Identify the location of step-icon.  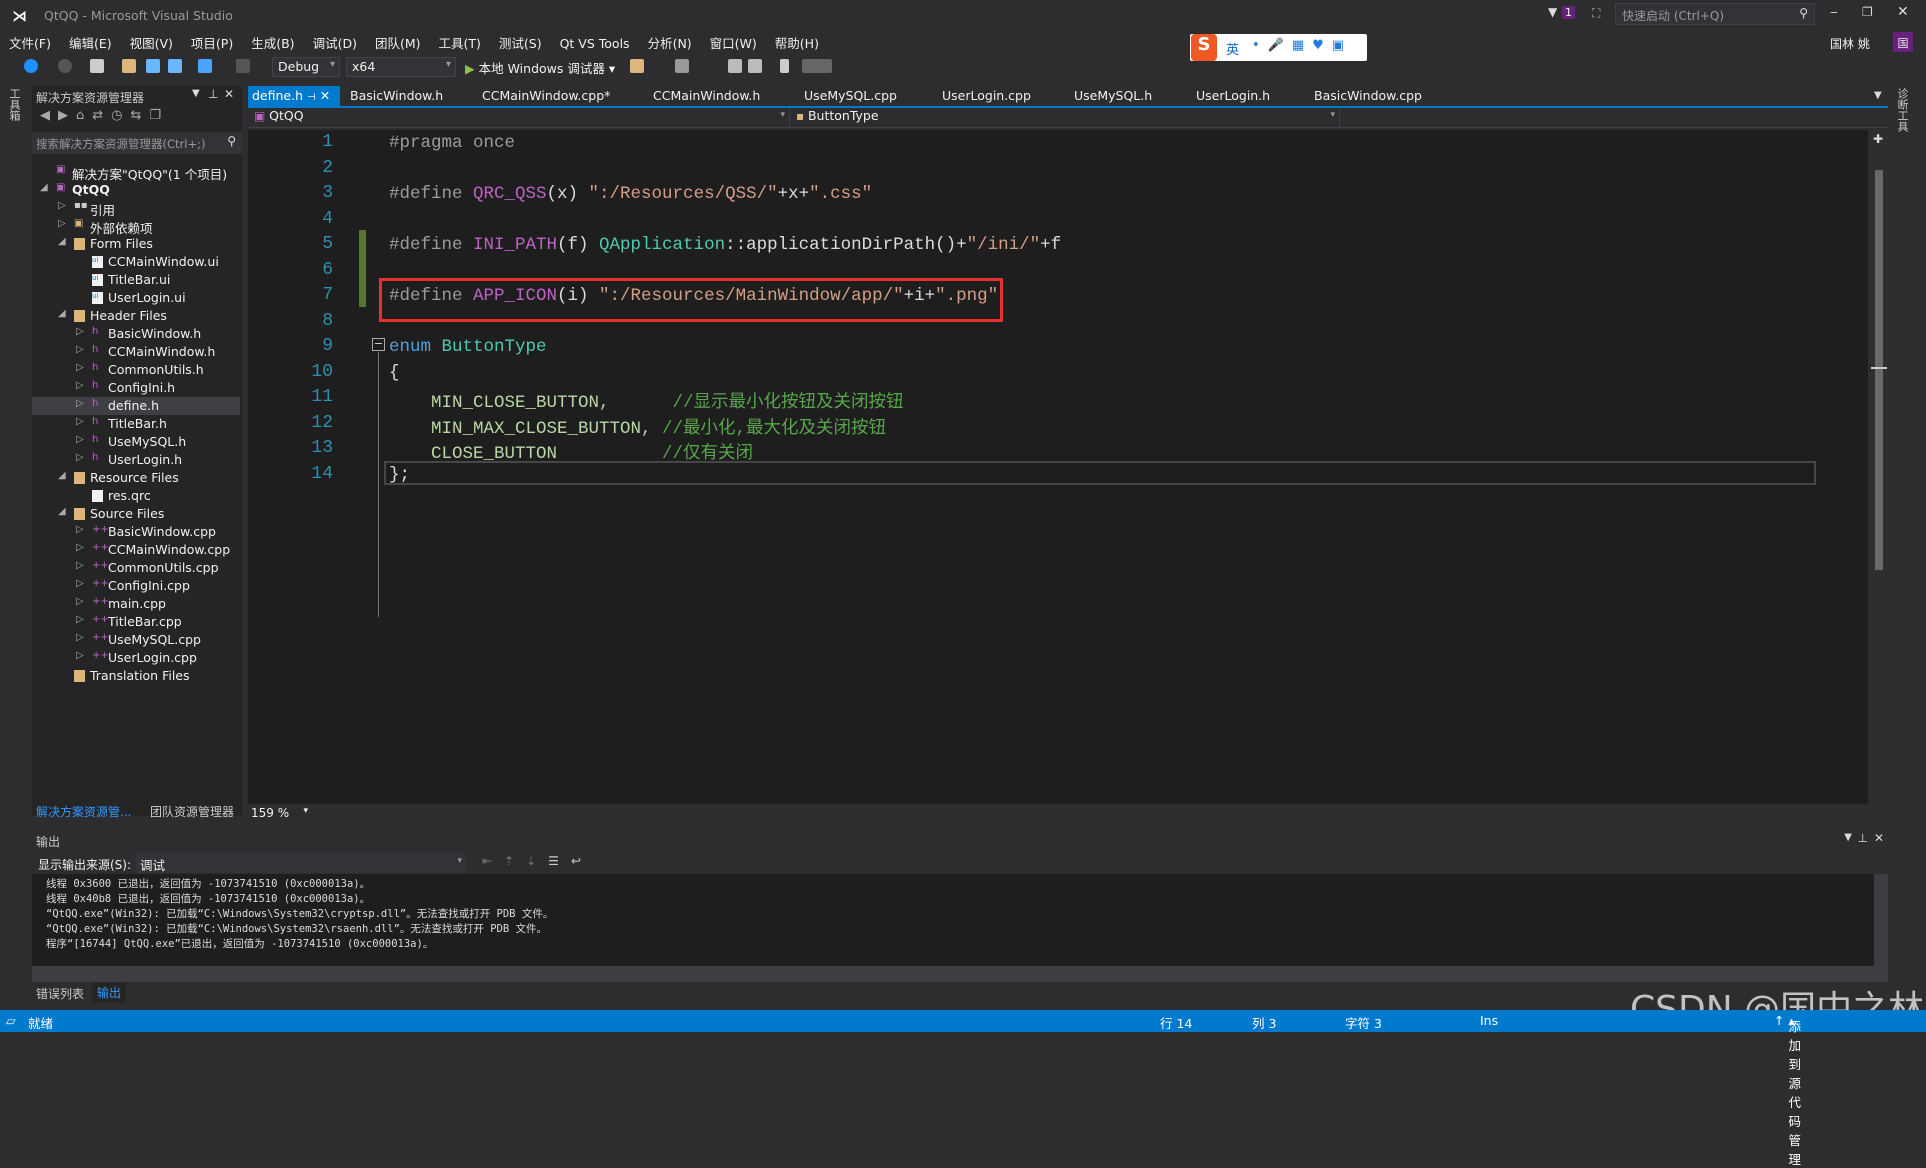
(682, 66).